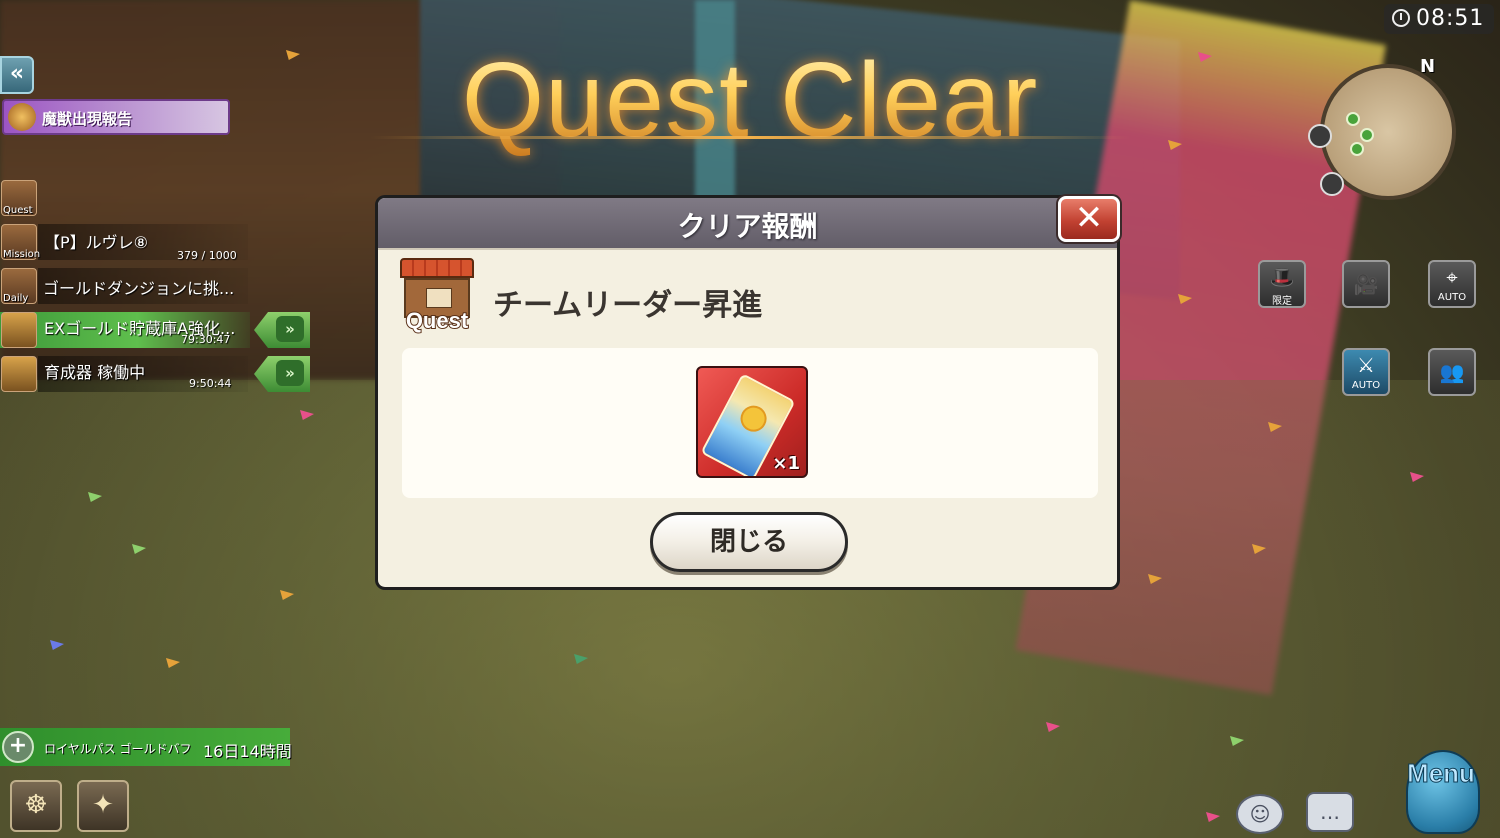 The image size is (1500, 838). I want to click on timer-time: 79:30:47, so click(206, 339).